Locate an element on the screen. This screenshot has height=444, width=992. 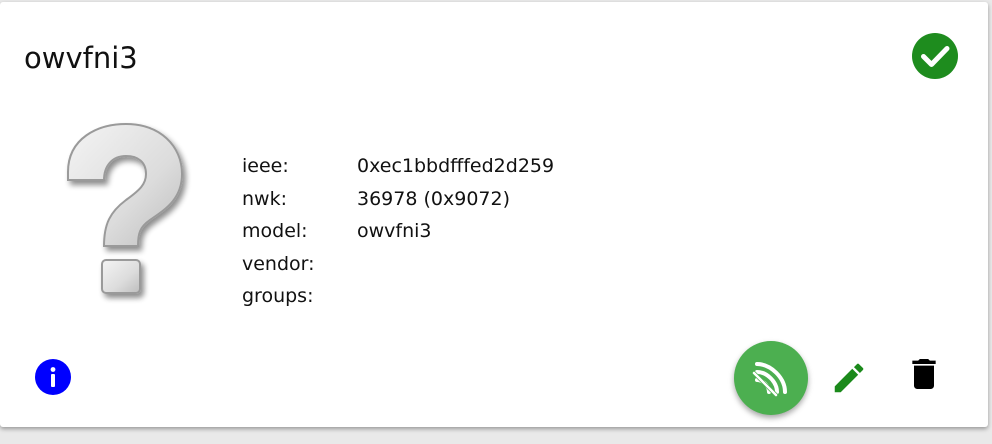
signal-button is located at coordinates (771, 378).